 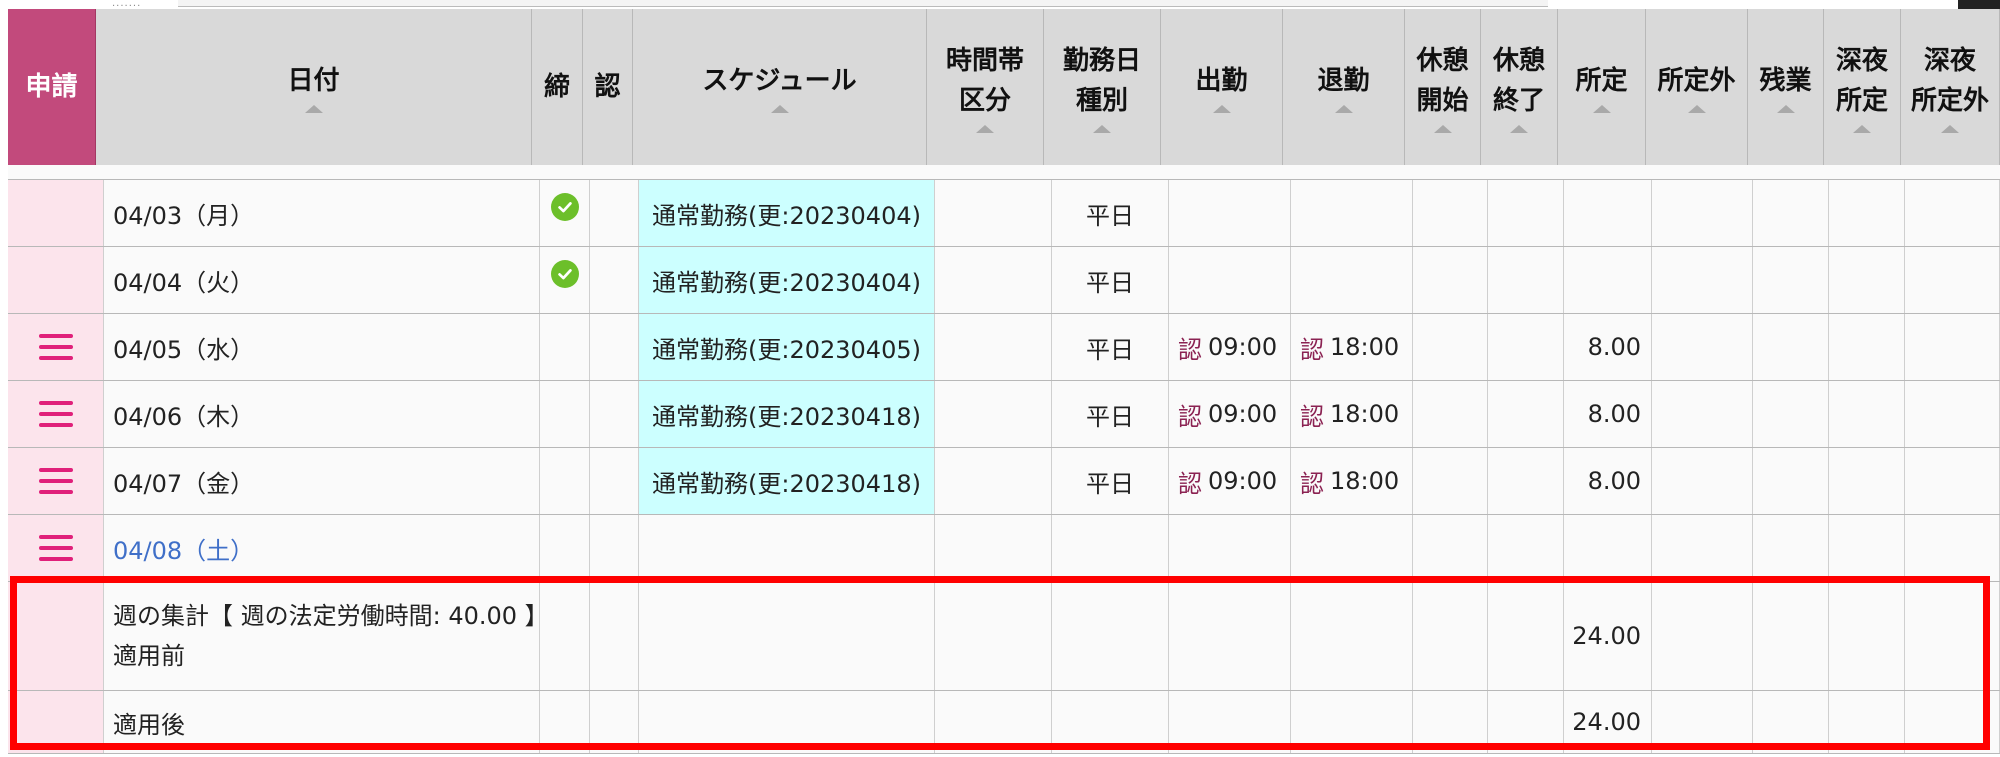 What do you see at coordinates (326, 636) in the screenshot?
I see `weekly-summary-label: 週の集計【 週の法定労働時間: 40.00 】適用前` at bounding box center [326, 636].